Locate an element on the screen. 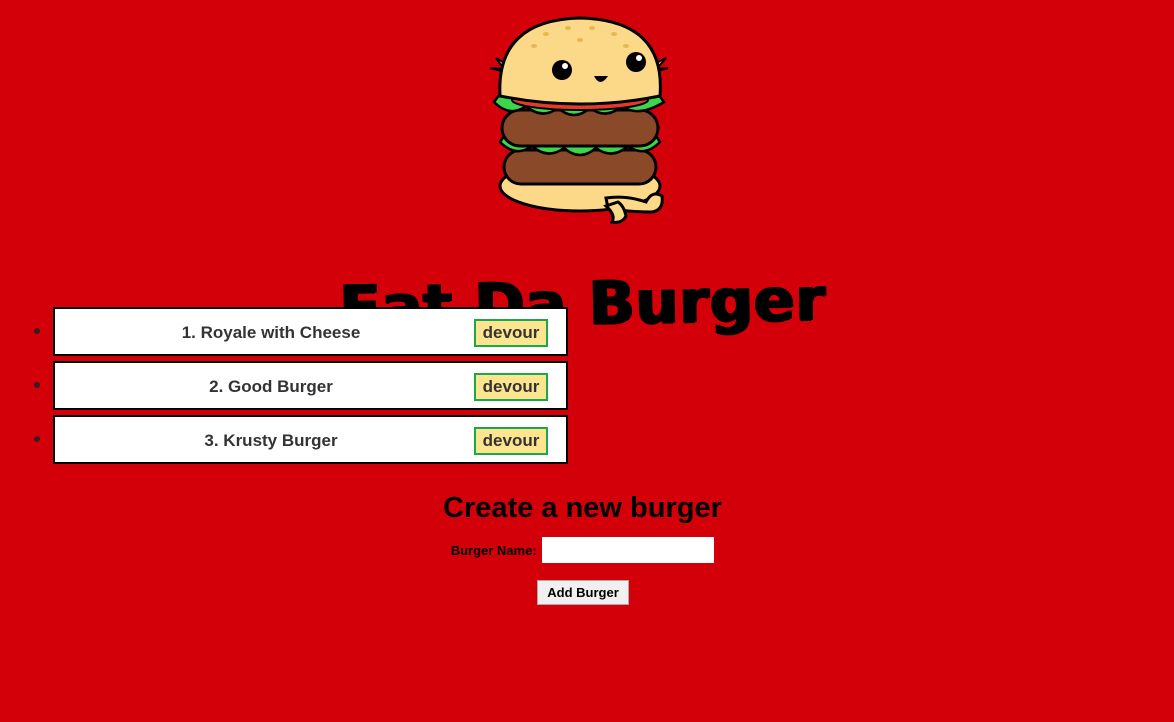  burger-card: 2. Good Burger devour is located at coordinates (310, 385).